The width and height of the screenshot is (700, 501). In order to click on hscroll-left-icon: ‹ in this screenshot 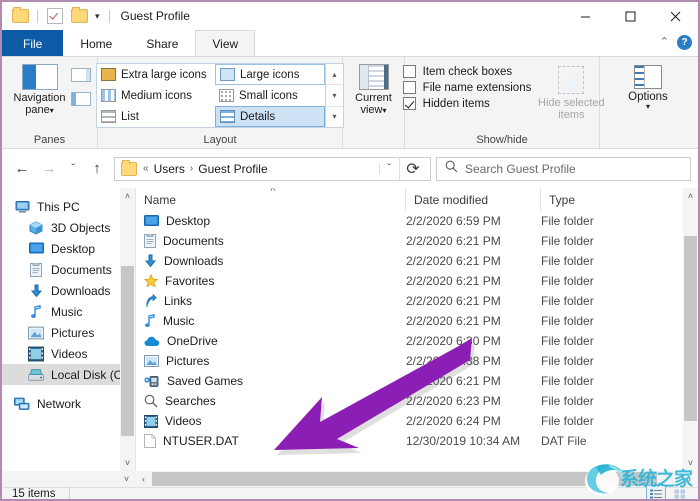, I will do `click(143, 479)`.